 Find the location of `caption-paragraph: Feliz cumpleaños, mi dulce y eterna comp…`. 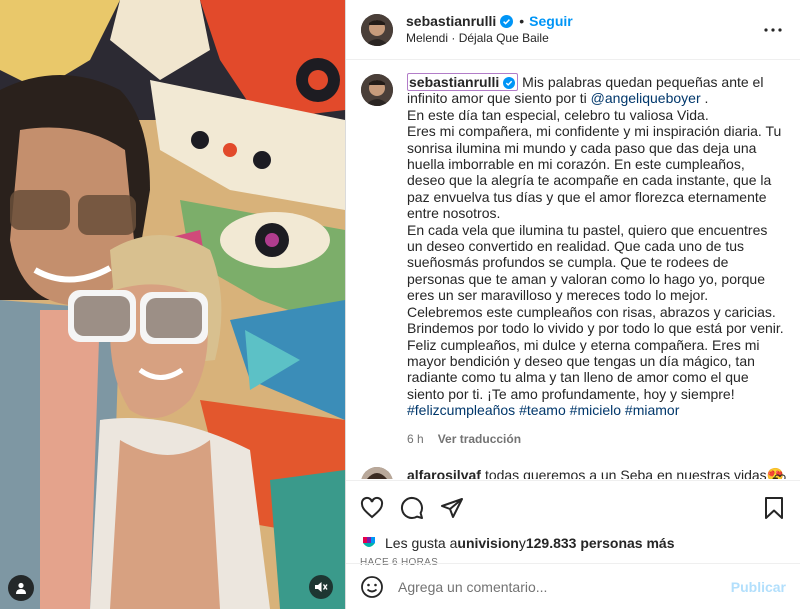

caption-paragraph: Feliz cumpleaños, mi dulce y eterna comp… is located at coordinates (583, 369).